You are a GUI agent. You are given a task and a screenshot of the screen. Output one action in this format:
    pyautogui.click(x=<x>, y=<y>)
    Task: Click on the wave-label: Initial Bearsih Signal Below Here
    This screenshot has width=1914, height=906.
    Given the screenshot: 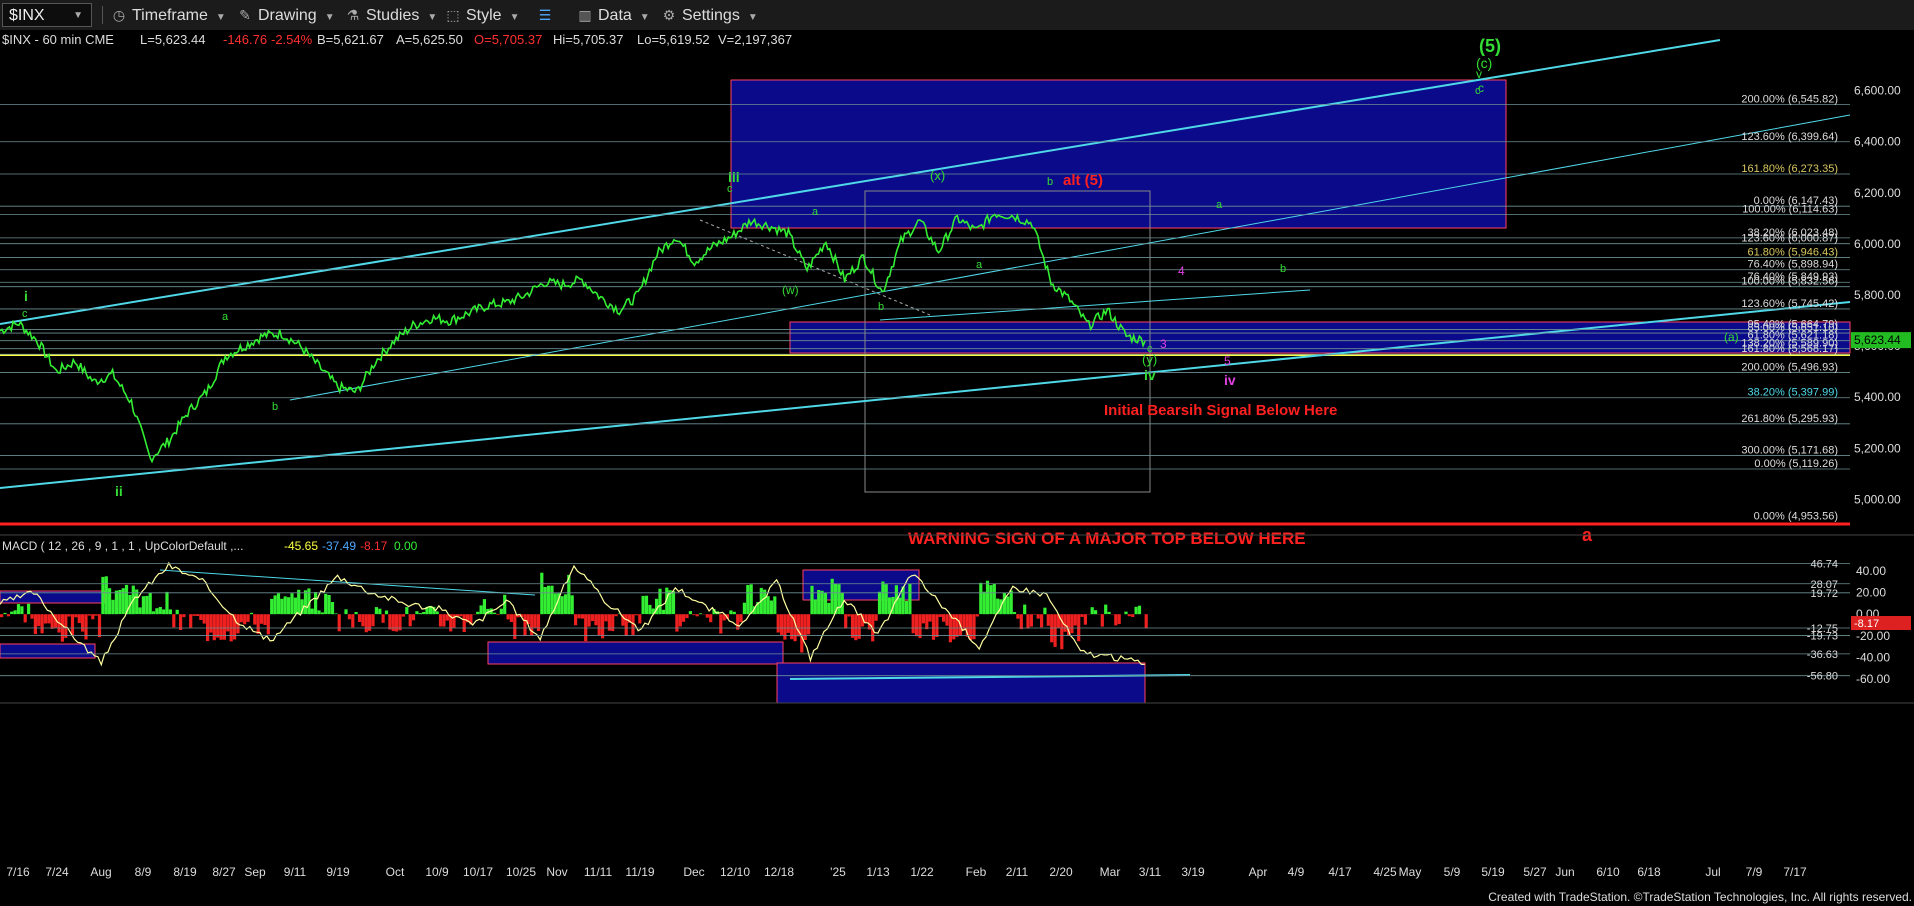 What is the action you would take?
    pyautogui.click(x=1220, y=410)
    